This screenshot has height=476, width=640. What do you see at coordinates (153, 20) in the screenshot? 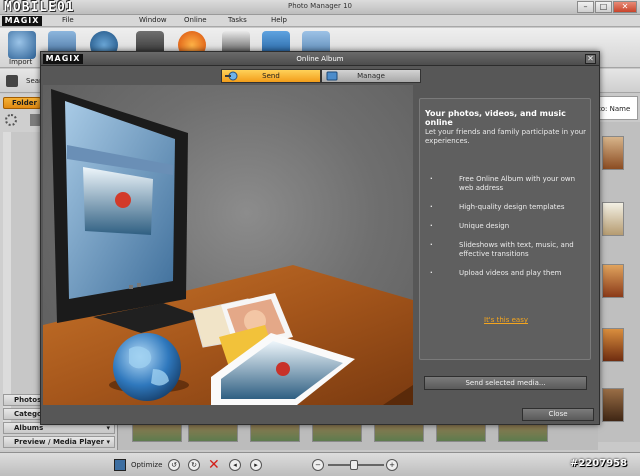
I see `menu-window: Window` at bounding box center [153, 20].